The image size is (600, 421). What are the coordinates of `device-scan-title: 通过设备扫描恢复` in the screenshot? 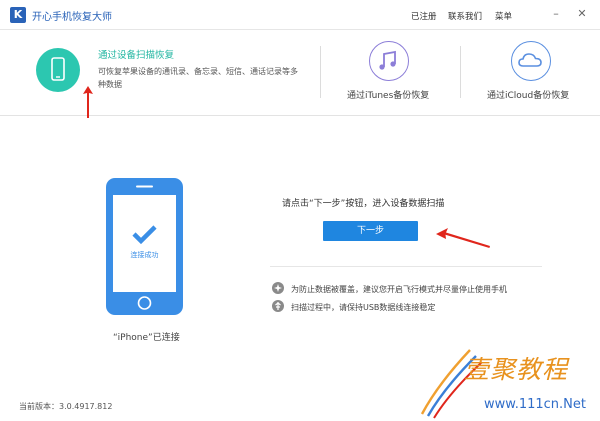 It's located at (136, 54).